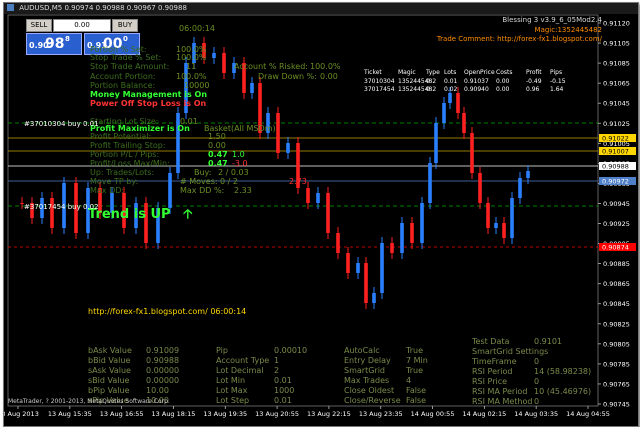  Describe the element at coordinates (369, 390) in the screenshot. I see `setting-label: Close Oldest` at that location.